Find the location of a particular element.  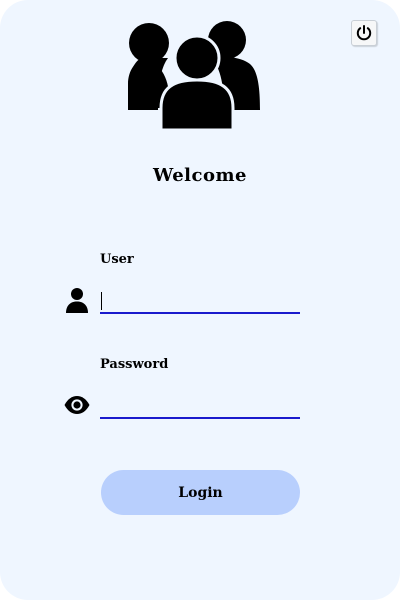

user-label: User is located at coordinates (117, 259).